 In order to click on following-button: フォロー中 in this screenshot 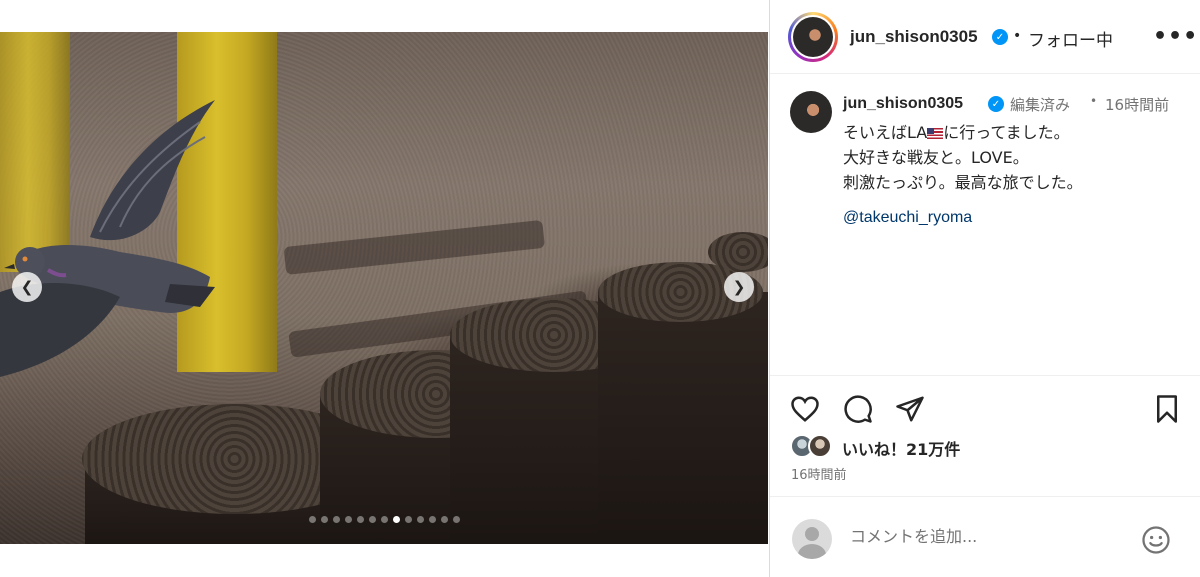, I will do `click(1070, 38)`.